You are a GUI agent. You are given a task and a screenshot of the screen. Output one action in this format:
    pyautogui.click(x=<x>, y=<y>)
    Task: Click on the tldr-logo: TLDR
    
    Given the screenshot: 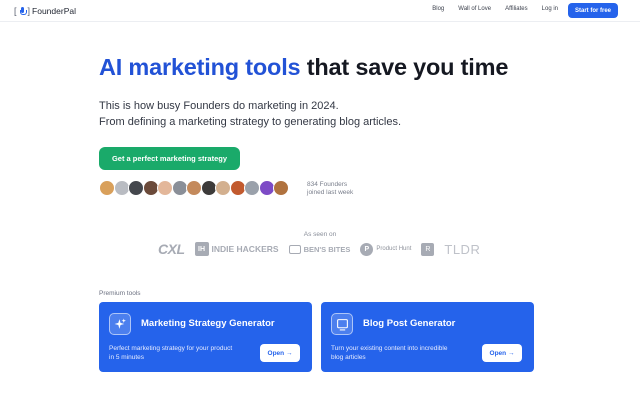 What is the action you would take?
    pyautogui.click(x=462, y=249)
    